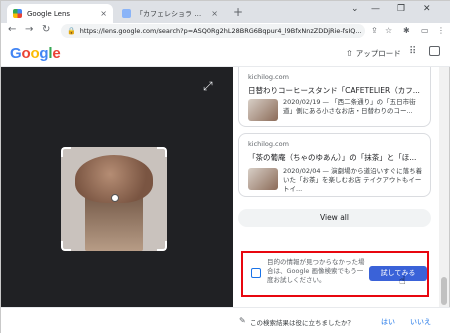 The image size is (450, 333). Describe the element at coordinates (302, 323) in the screenshot. I see `feedback-question: この検索結果は役に立ちましたか？` at that location.